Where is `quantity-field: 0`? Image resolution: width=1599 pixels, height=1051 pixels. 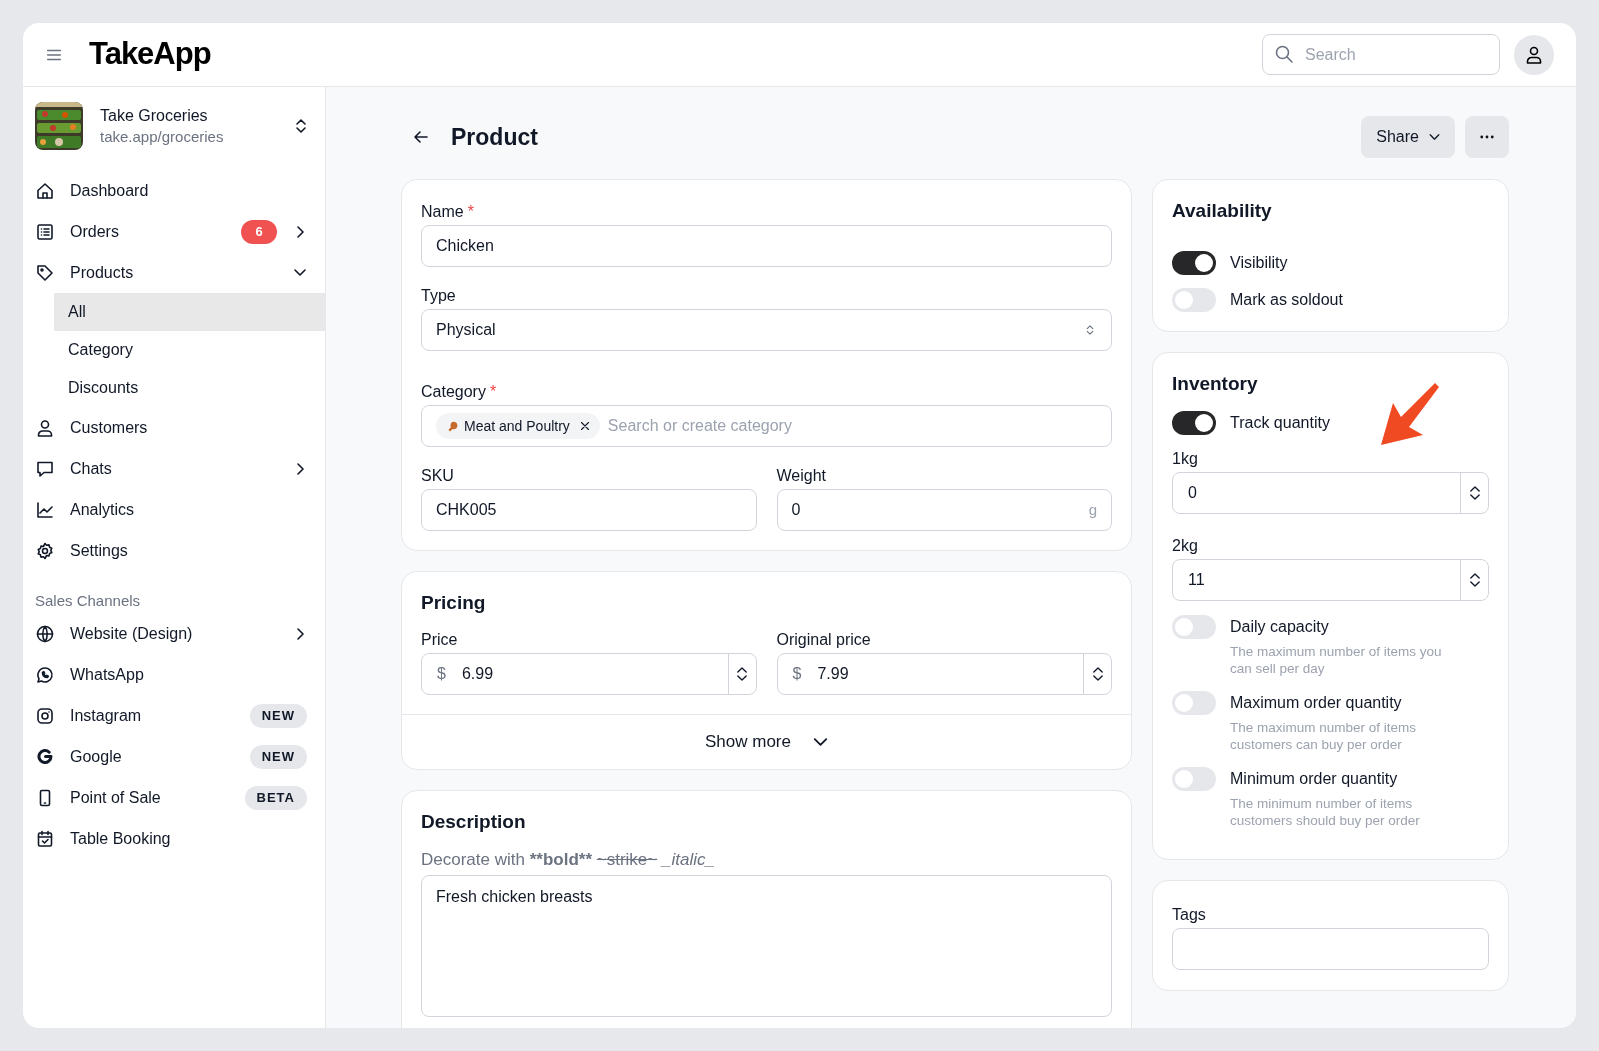 quantity-field: 0 is located at coordinates (1330, 493).